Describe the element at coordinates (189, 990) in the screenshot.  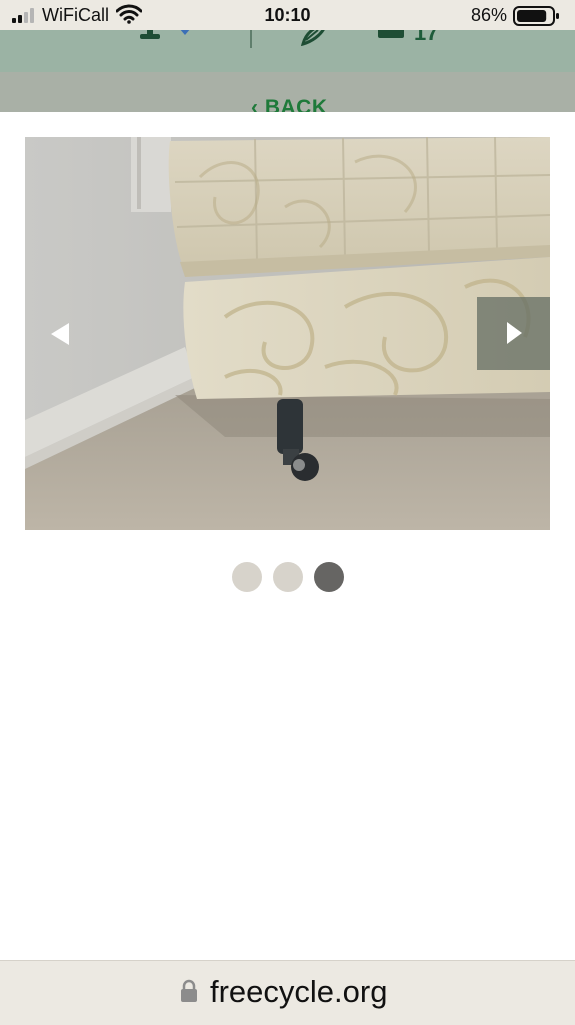
I see `lock-icon` at that location.